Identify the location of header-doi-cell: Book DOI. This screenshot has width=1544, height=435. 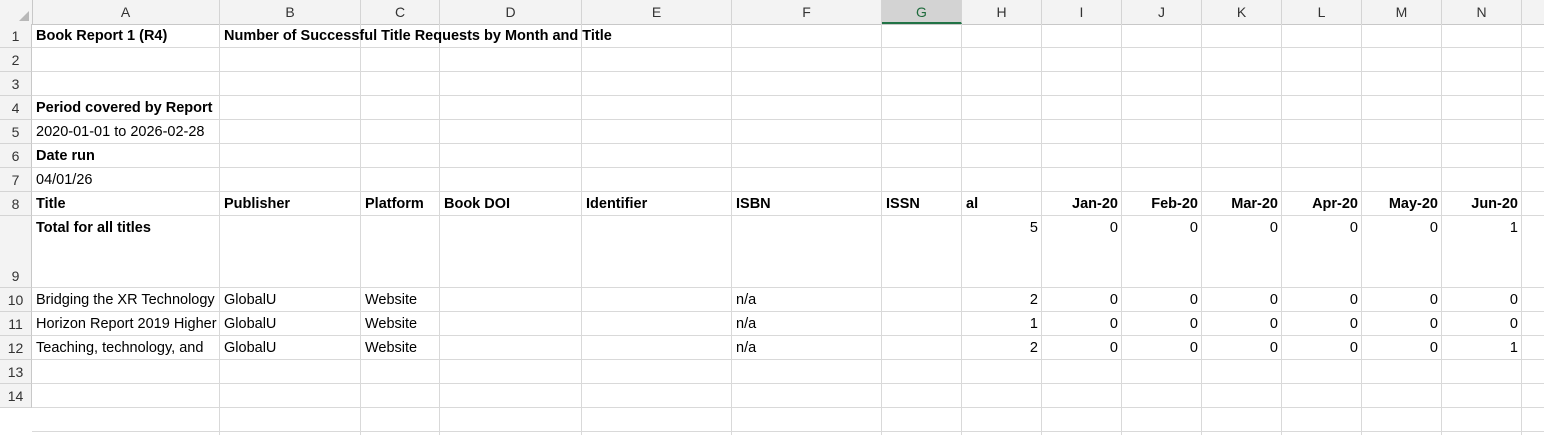
(511, 204).